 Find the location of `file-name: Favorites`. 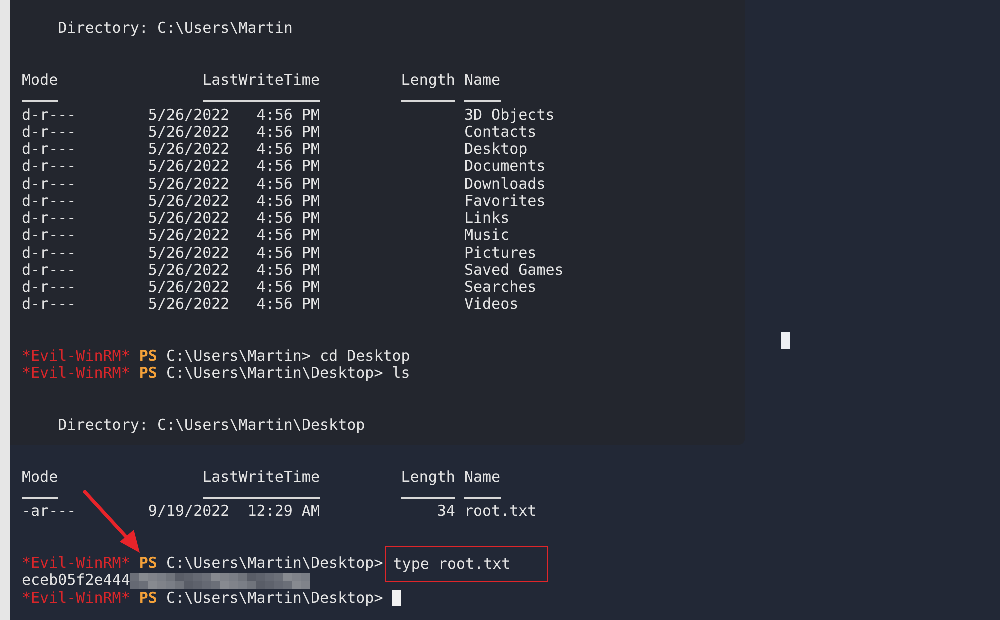

file-name: Favorites is located at coordinates (505, 201).